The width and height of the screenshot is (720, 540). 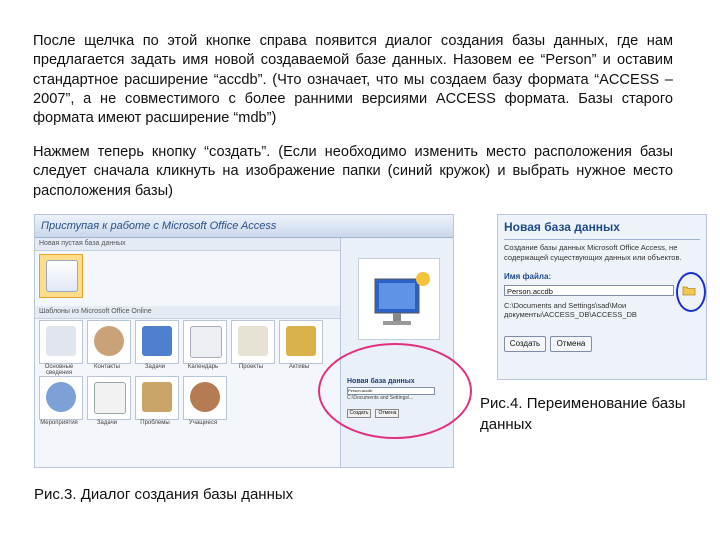 I want to click on caption-fig3: Рис.3. Диалог создания базы данных, so click(x=164, y=494).